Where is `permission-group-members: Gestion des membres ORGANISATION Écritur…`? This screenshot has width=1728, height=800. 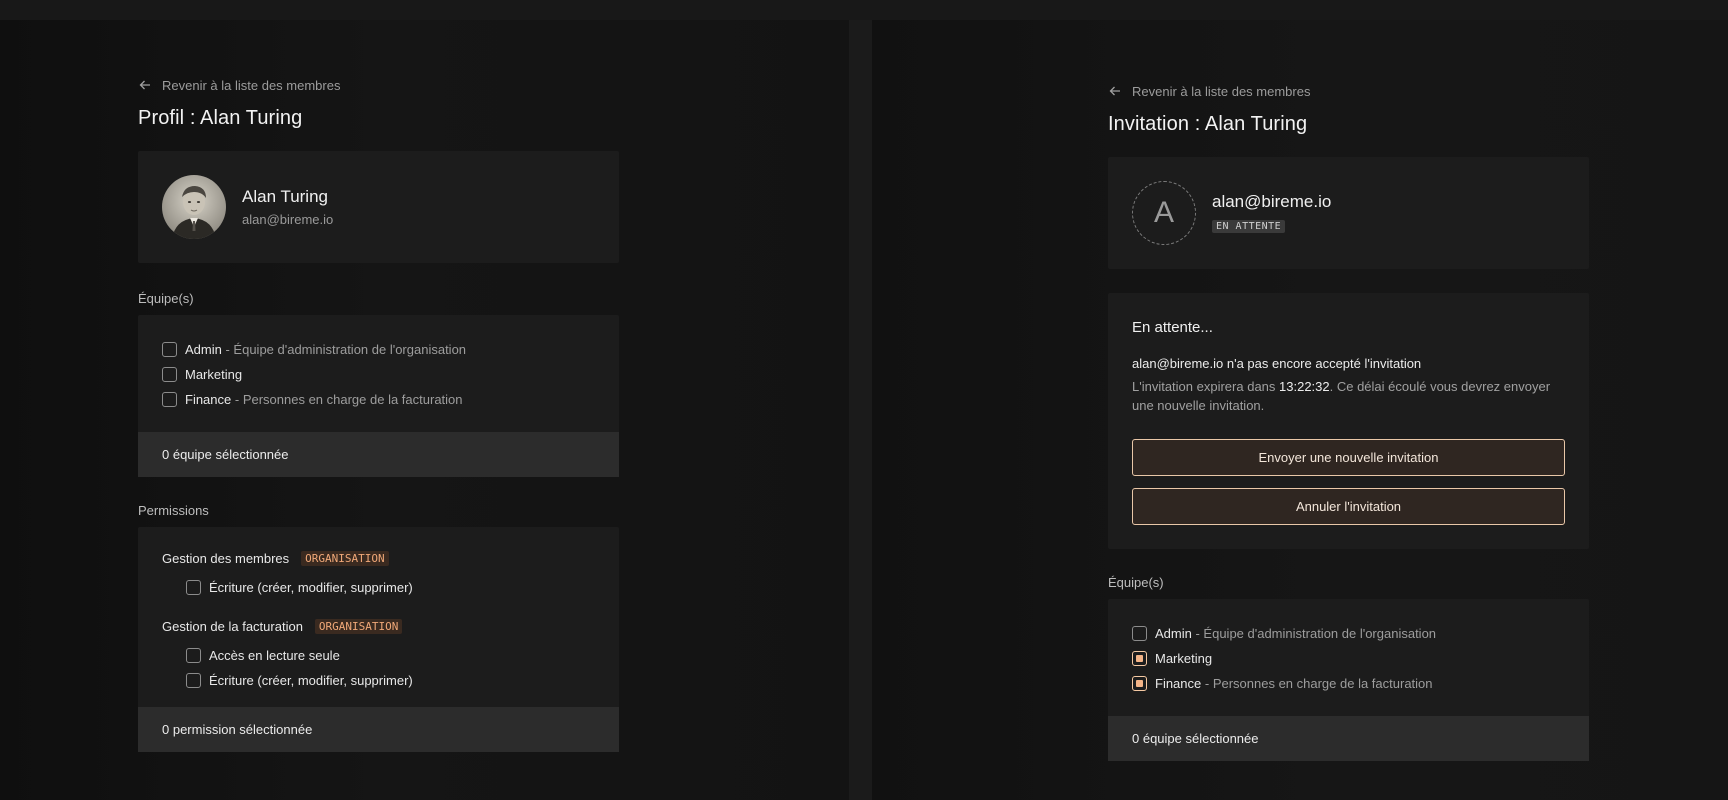 permission-group-members: Gestion des membres ORGANISATION Écritur… is located at coordinates (378, 574).